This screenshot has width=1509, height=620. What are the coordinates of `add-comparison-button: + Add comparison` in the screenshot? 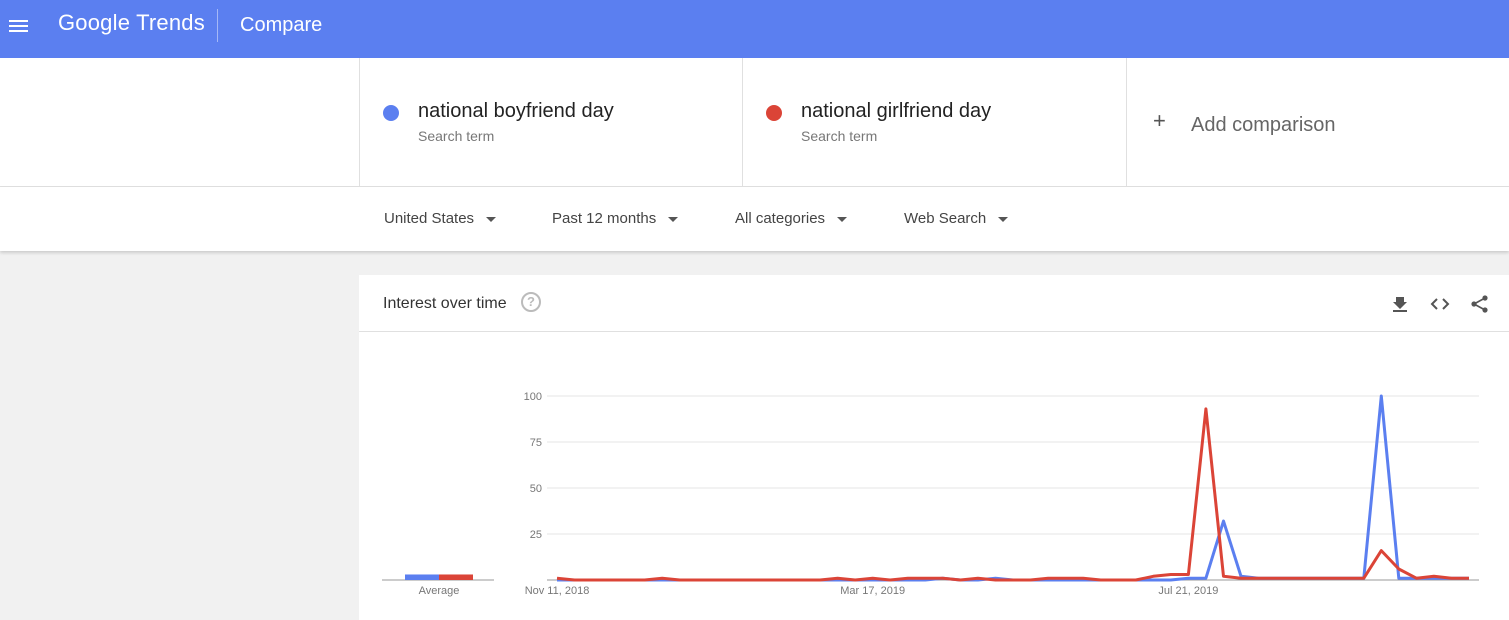 It's located at (1317, 122).